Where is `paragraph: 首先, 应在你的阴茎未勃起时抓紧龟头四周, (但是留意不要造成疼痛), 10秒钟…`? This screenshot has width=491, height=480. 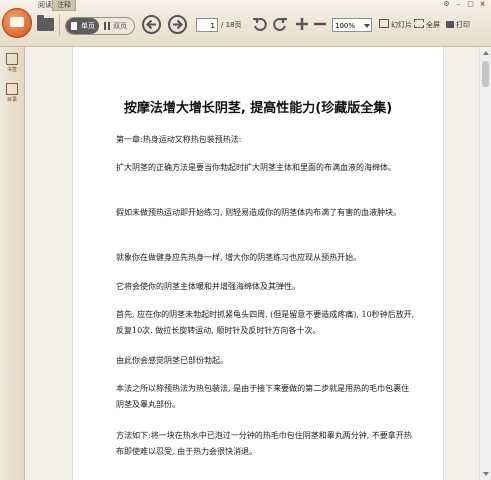 paragraph: 首先, 应在你的阴茎未勃起时抓紧龟头四周, (但是留意不要造成疼痛), 10秒钟… is located at coordinates (265, 322).